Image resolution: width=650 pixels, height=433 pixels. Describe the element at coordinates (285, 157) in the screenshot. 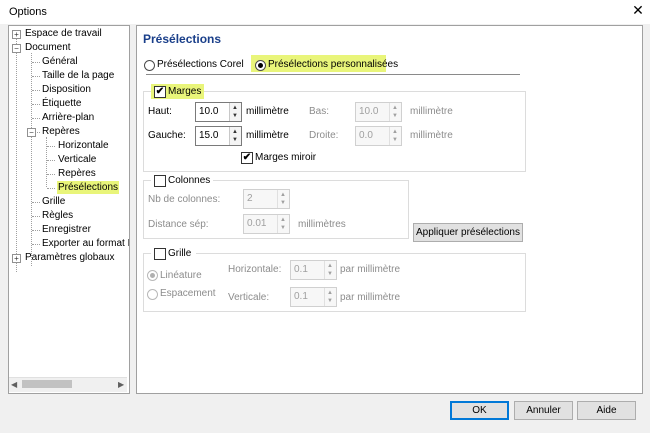

I see `mirror-margins-label: Marges miroir` at that location.